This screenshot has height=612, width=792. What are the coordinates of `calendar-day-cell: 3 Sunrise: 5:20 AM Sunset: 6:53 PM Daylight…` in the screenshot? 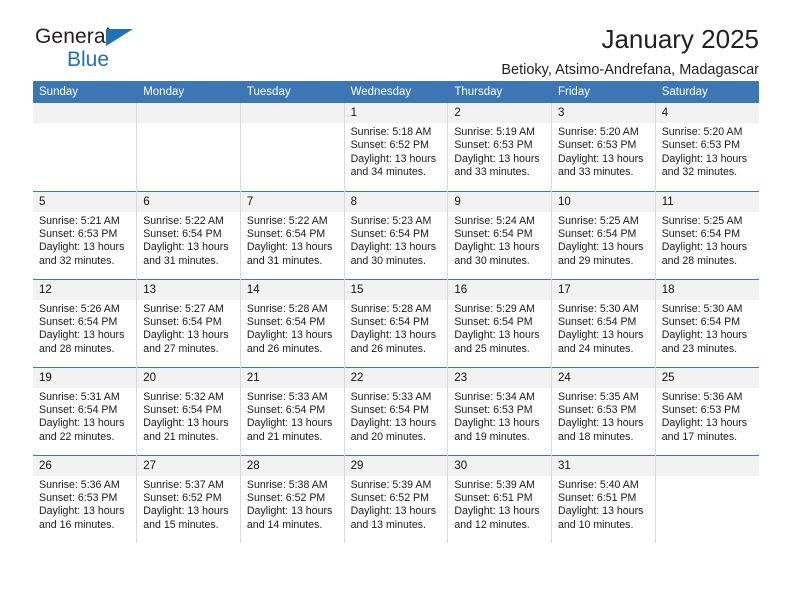 It's located at (603, 147).